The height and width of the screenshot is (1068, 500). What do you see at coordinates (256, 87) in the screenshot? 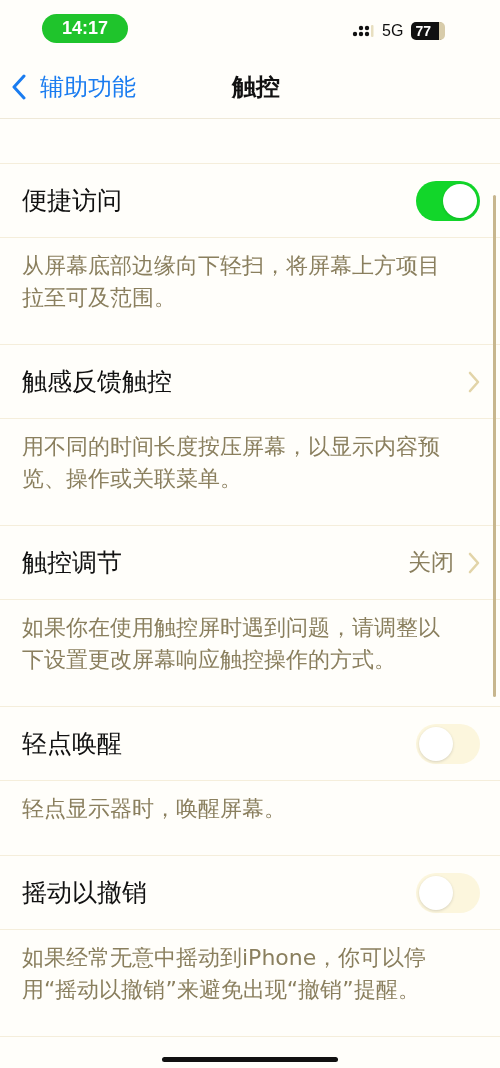
I see `page-title: 触控` at bounding box center [256, 87].